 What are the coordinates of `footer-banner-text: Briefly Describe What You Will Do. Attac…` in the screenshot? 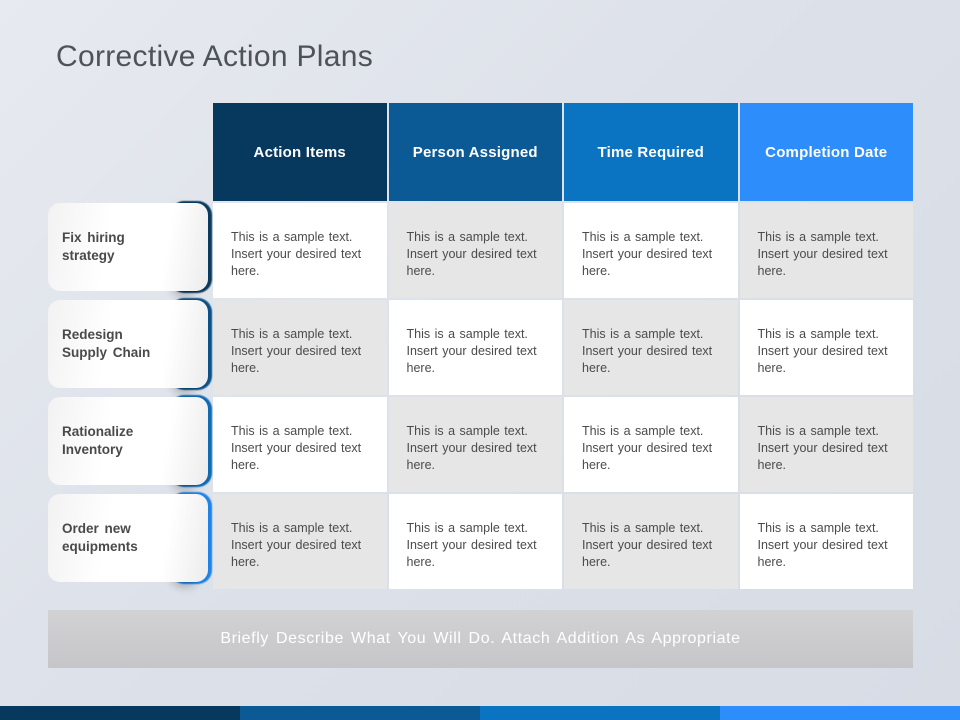 It's located at (480, 638).